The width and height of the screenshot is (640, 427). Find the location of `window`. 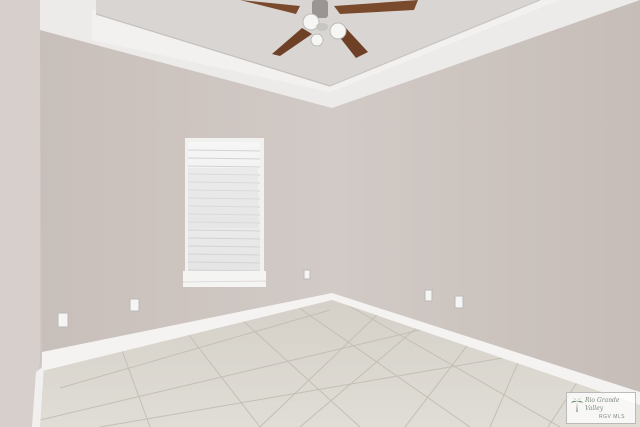

window is located at coordinates (224, 212).